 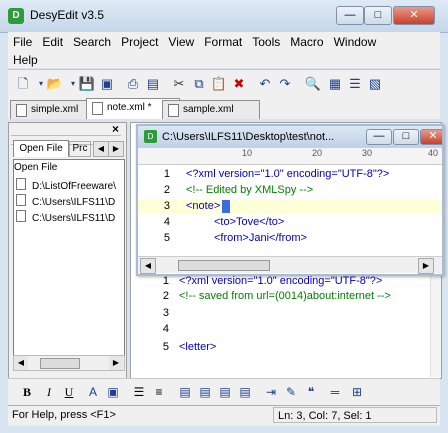 I want to click on code-line: <note>, so click(x=203, y=206).